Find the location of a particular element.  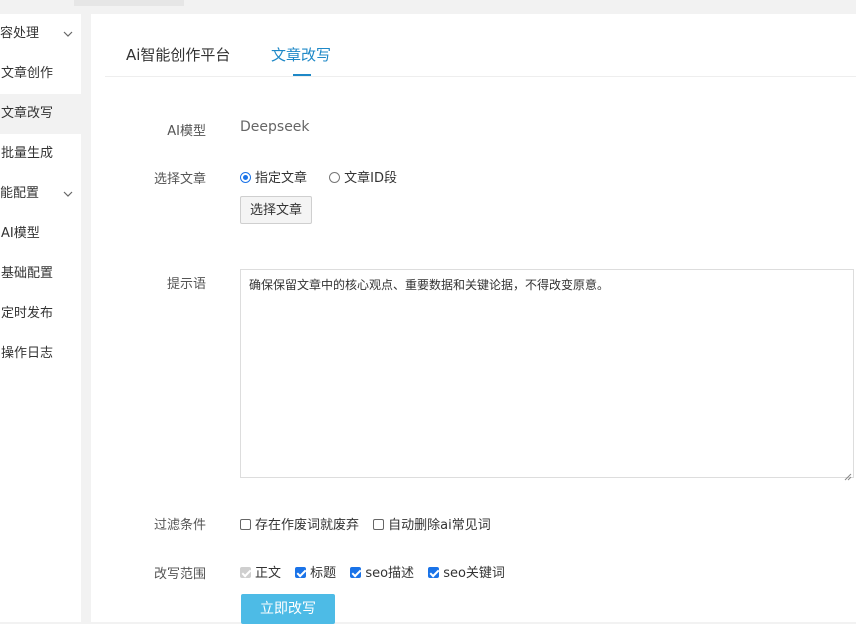

scope-checkbox-group: 正文 标题 seo描述 seo关键词 is located at coordinates (377, 571).